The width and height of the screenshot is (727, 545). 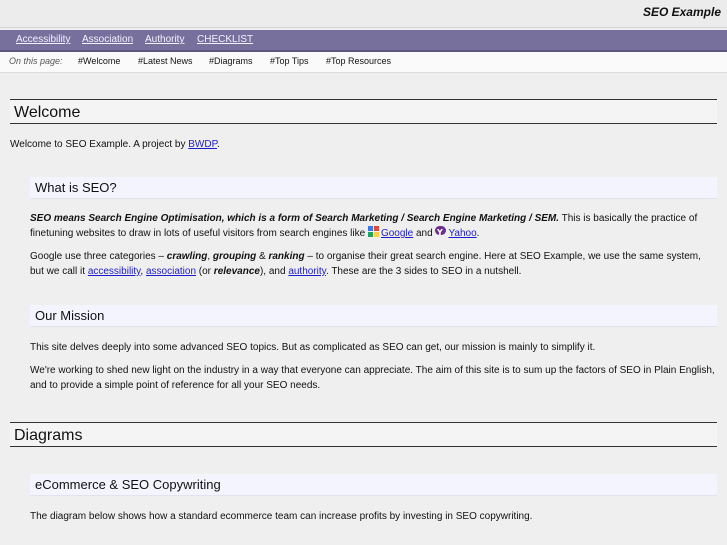 I want to click on what-is-seo-heading: What is SEO?, so click(x=373, y=188).